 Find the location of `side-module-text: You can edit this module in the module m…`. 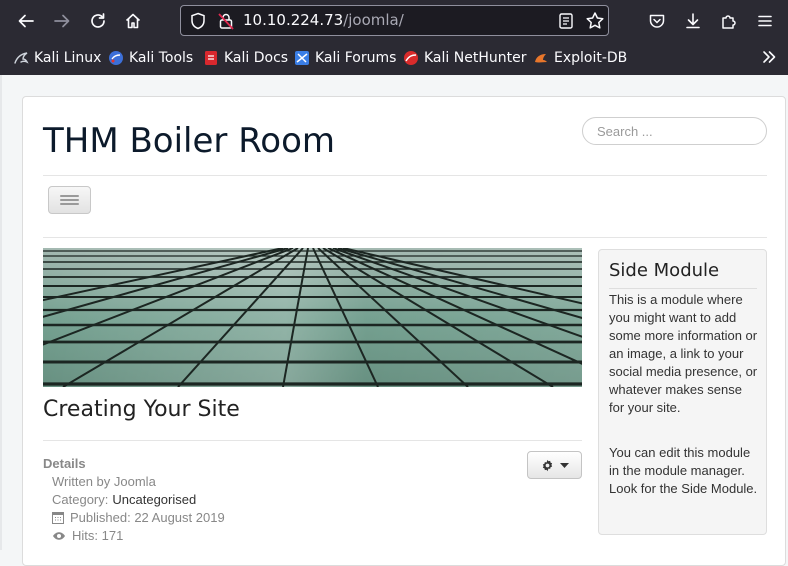

side-module-text: You can edit this module in the module m… is located at coordinates (683, 470).